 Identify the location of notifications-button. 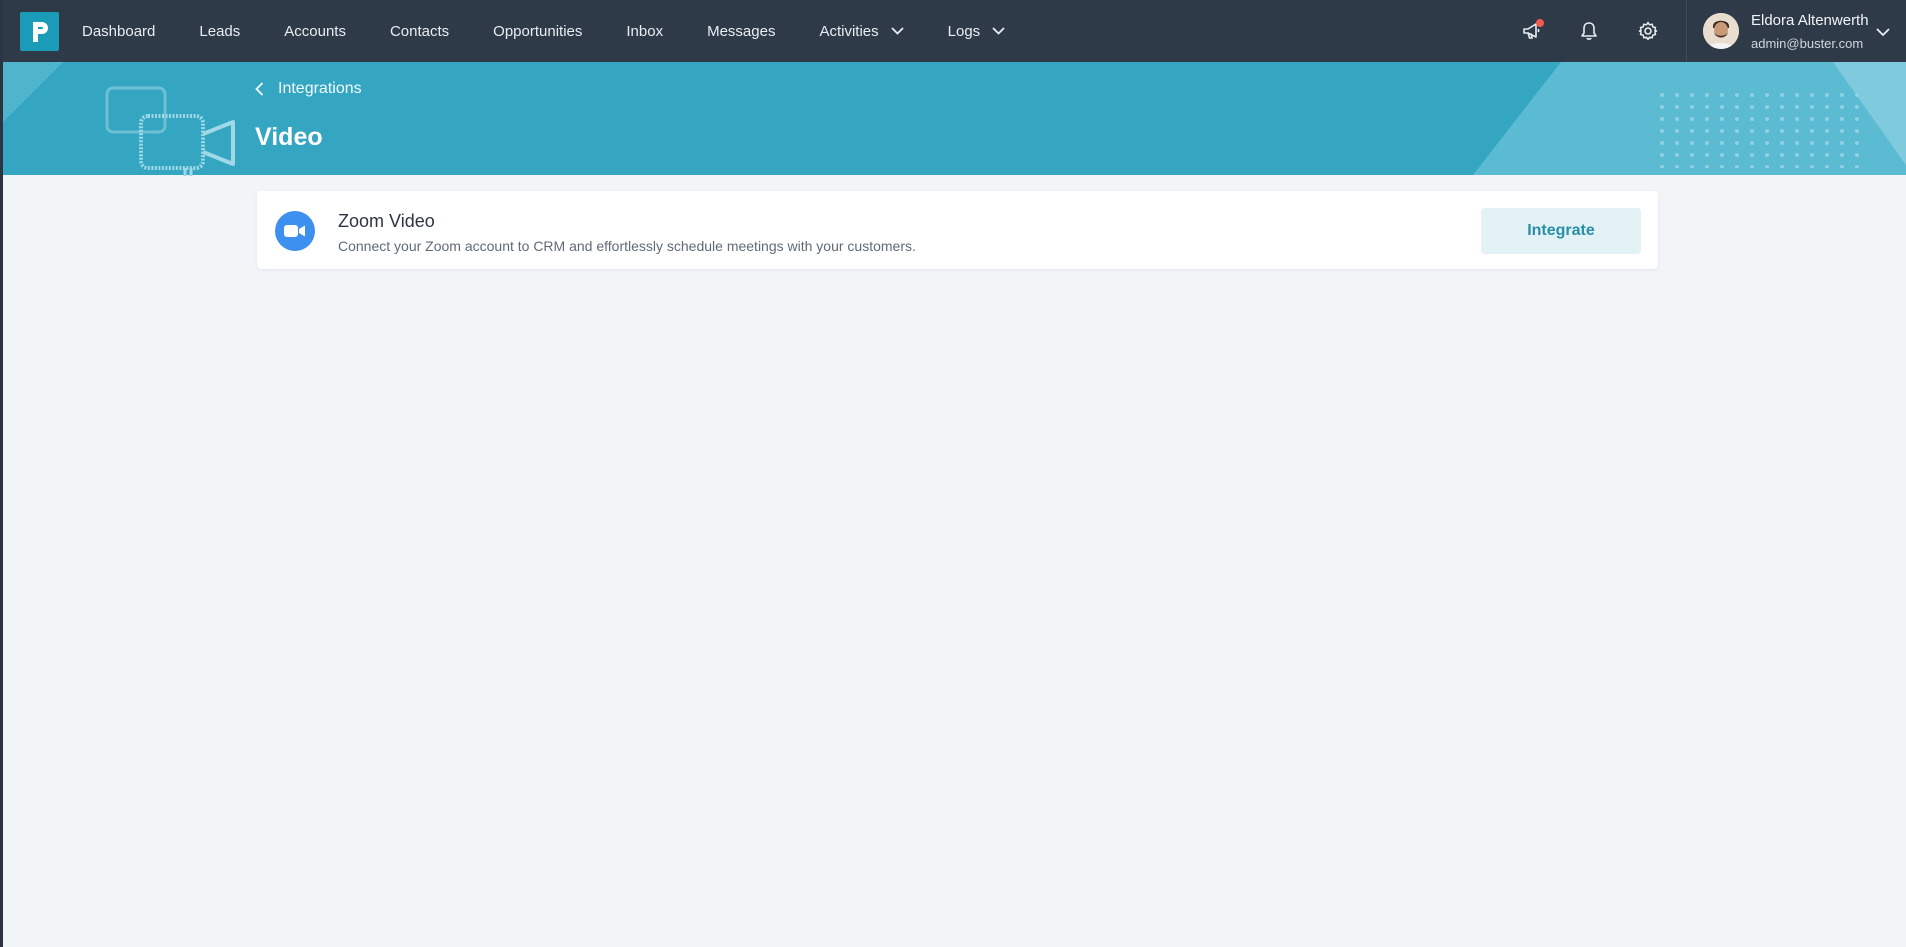
(1589, 31).